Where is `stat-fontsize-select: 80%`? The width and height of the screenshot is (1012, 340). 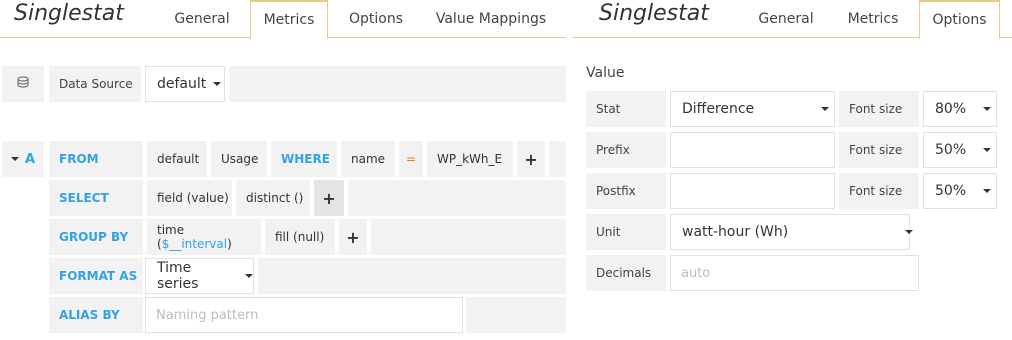 stat-fontsize-select: 80% is located at coordinates (960, 109).